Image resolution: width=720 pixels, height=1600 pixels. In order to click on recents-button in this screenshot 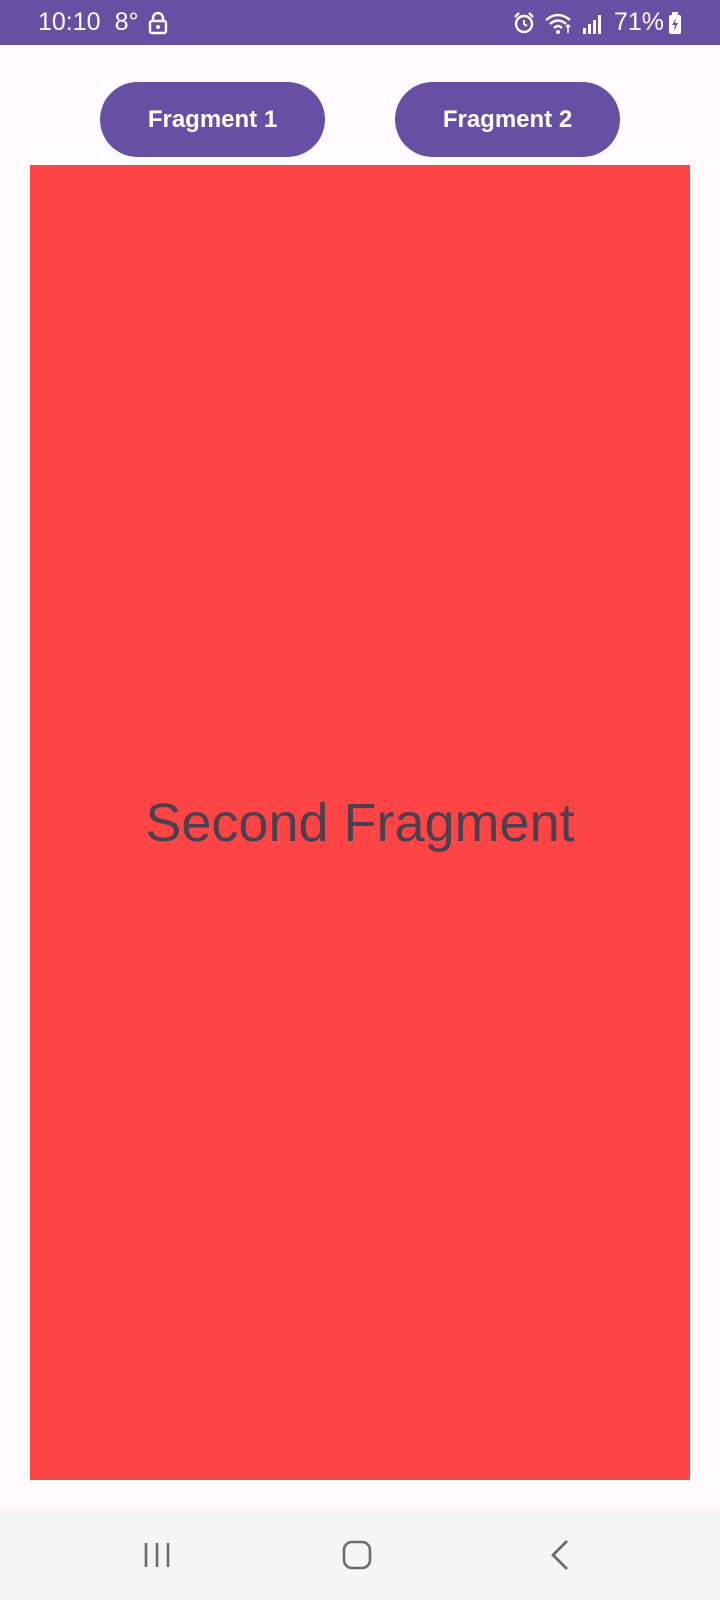, I will do `click(157, 1555)`.